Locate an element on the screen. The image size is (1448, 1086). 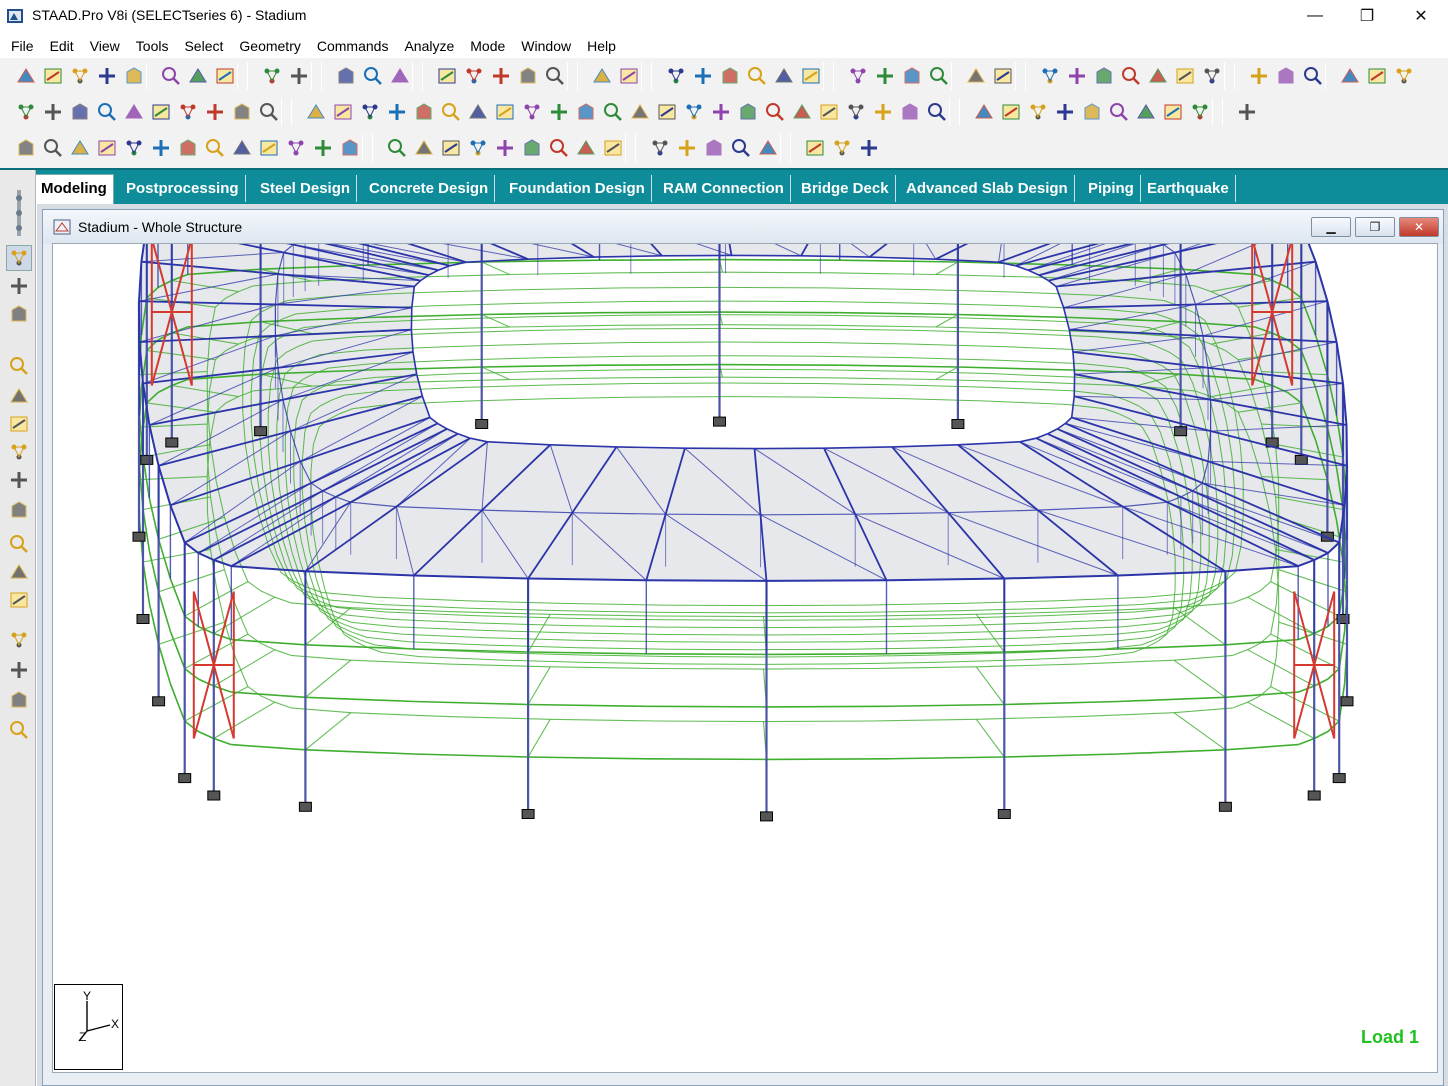
structure-window-titlebar: Stadium - Whole Structure ▁ ❐ ✕ is located at coordinates (743, 227).